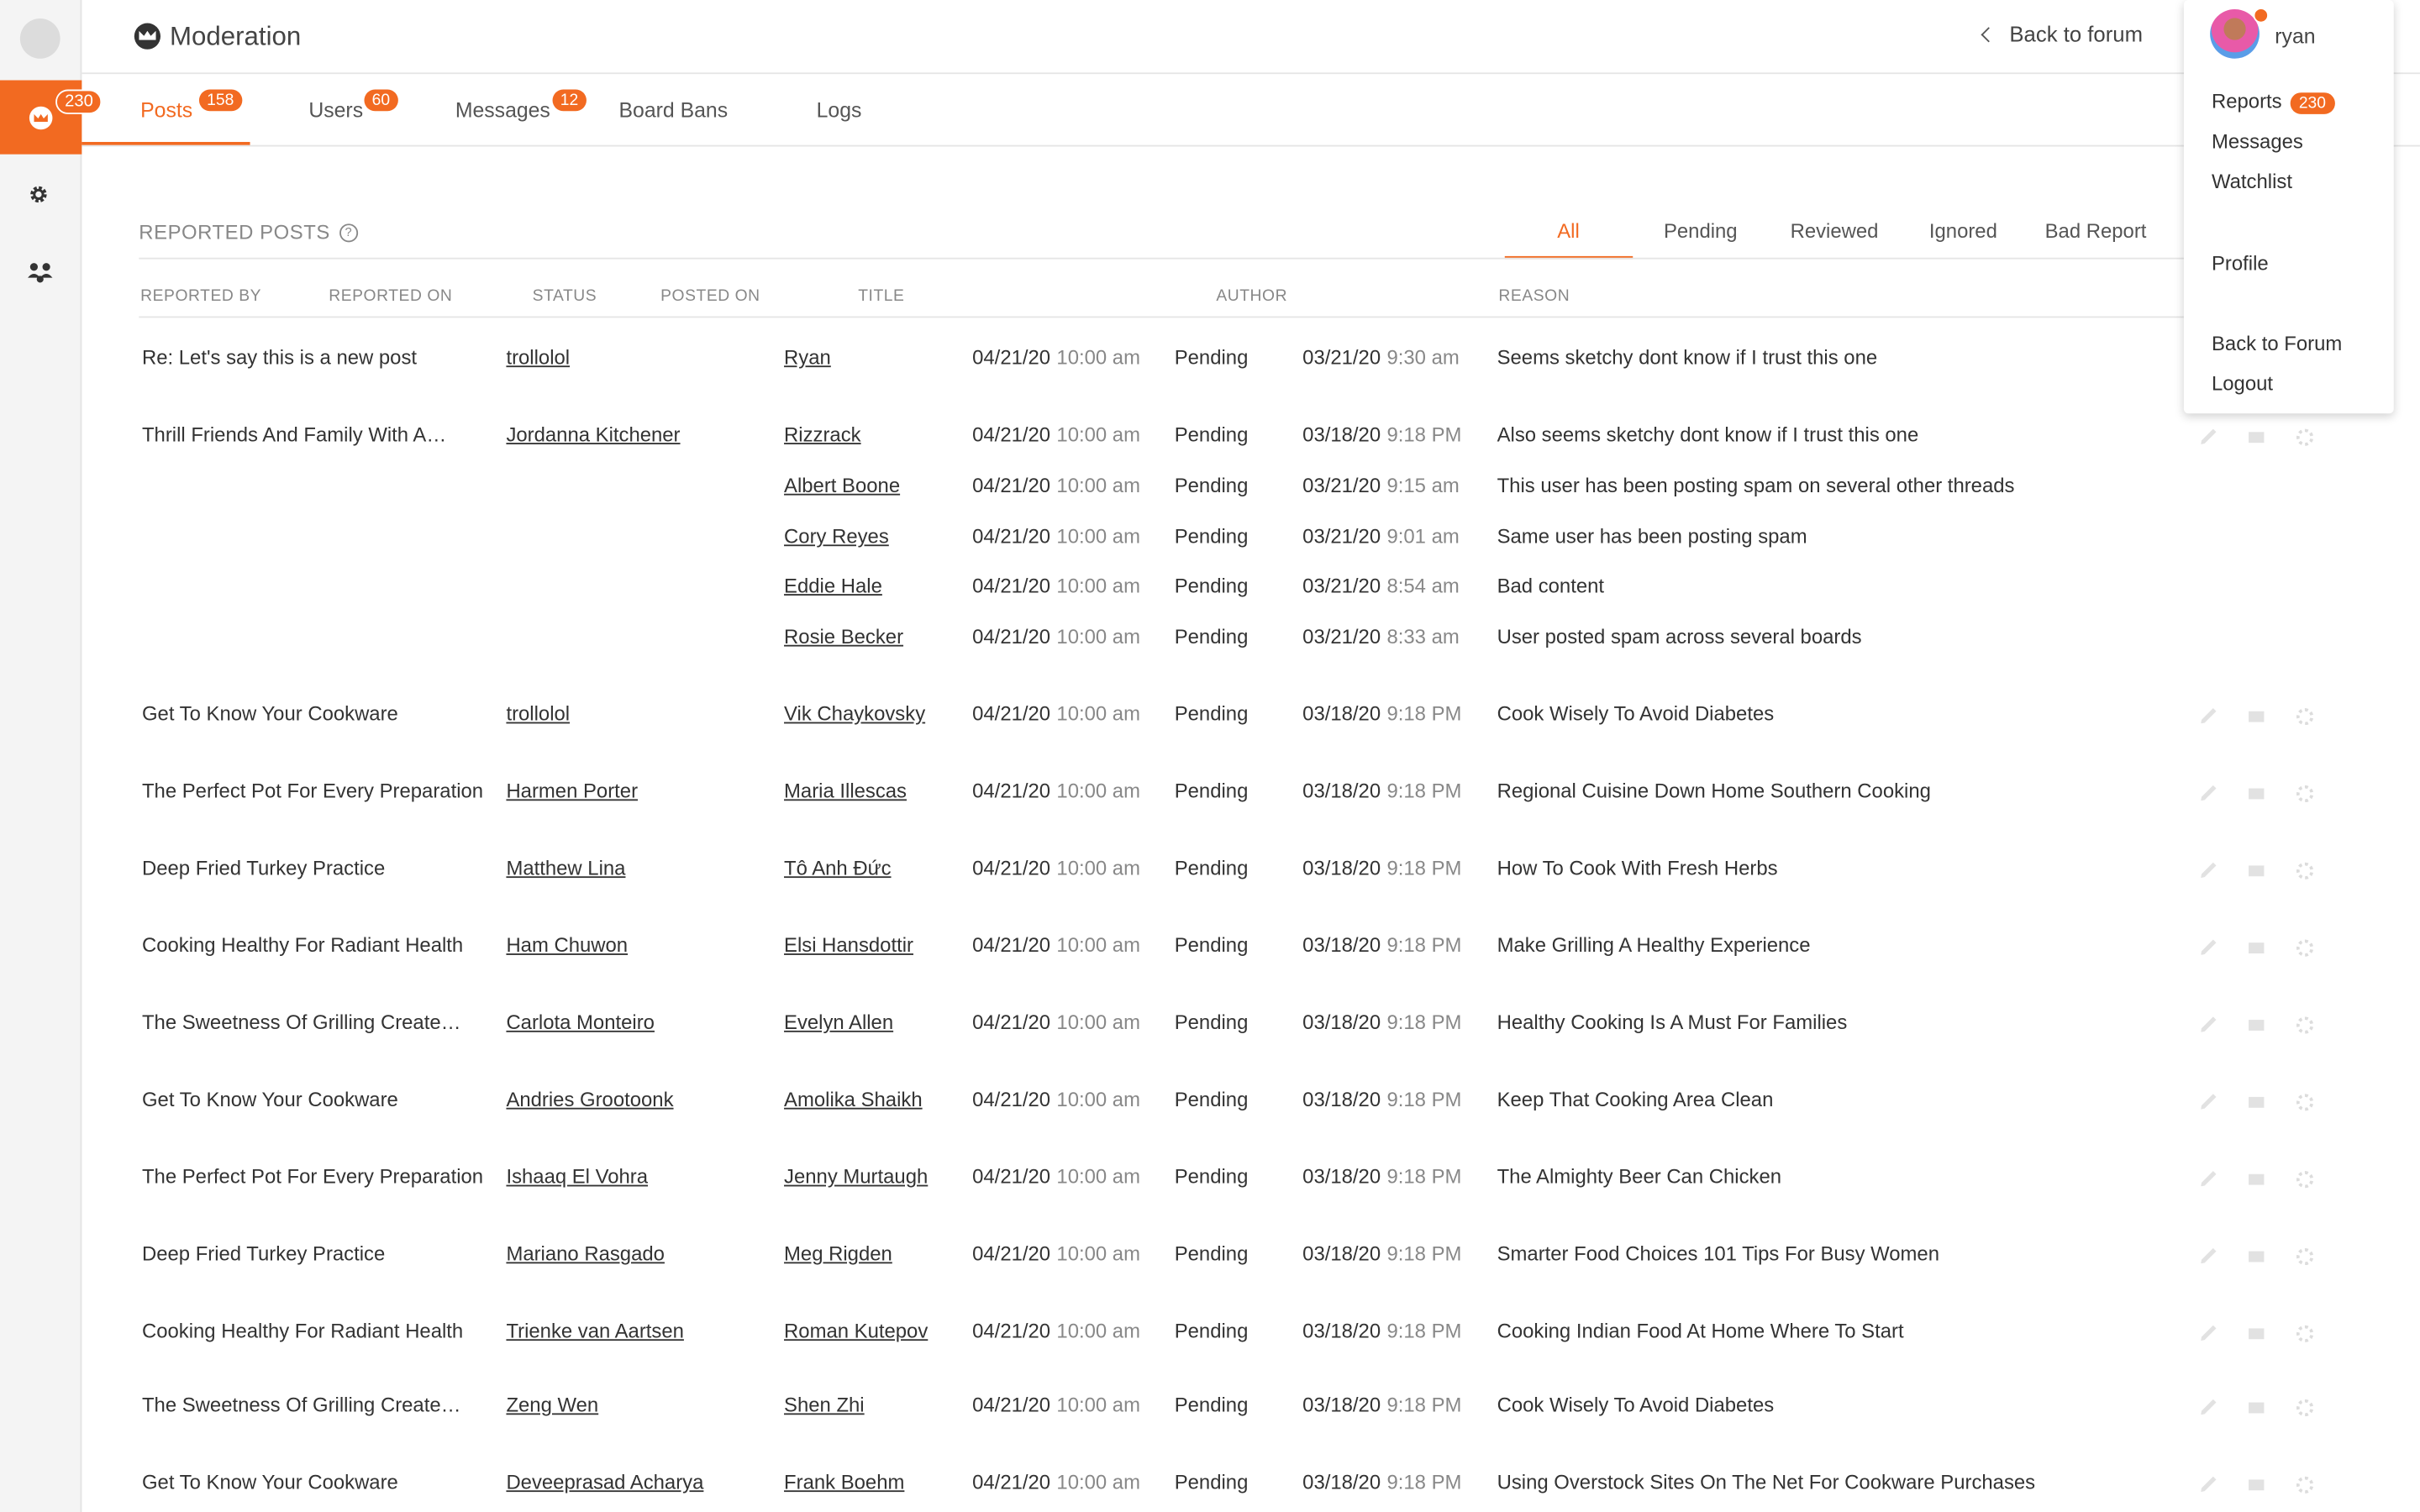 The height and width of the screenshot is (1512, 2420). Describe the element at coordinates (2062, 34) in the screenshot. I see `back-to-forum-link: Back to forum` at that location.